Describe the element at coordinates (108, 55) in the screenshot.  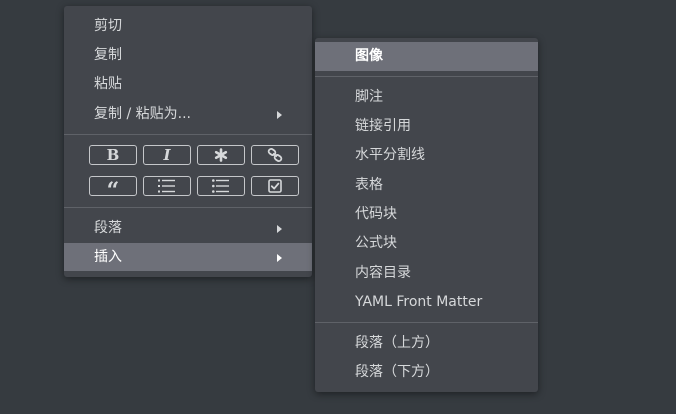
I see `menu-item-label: 复制` at that location.